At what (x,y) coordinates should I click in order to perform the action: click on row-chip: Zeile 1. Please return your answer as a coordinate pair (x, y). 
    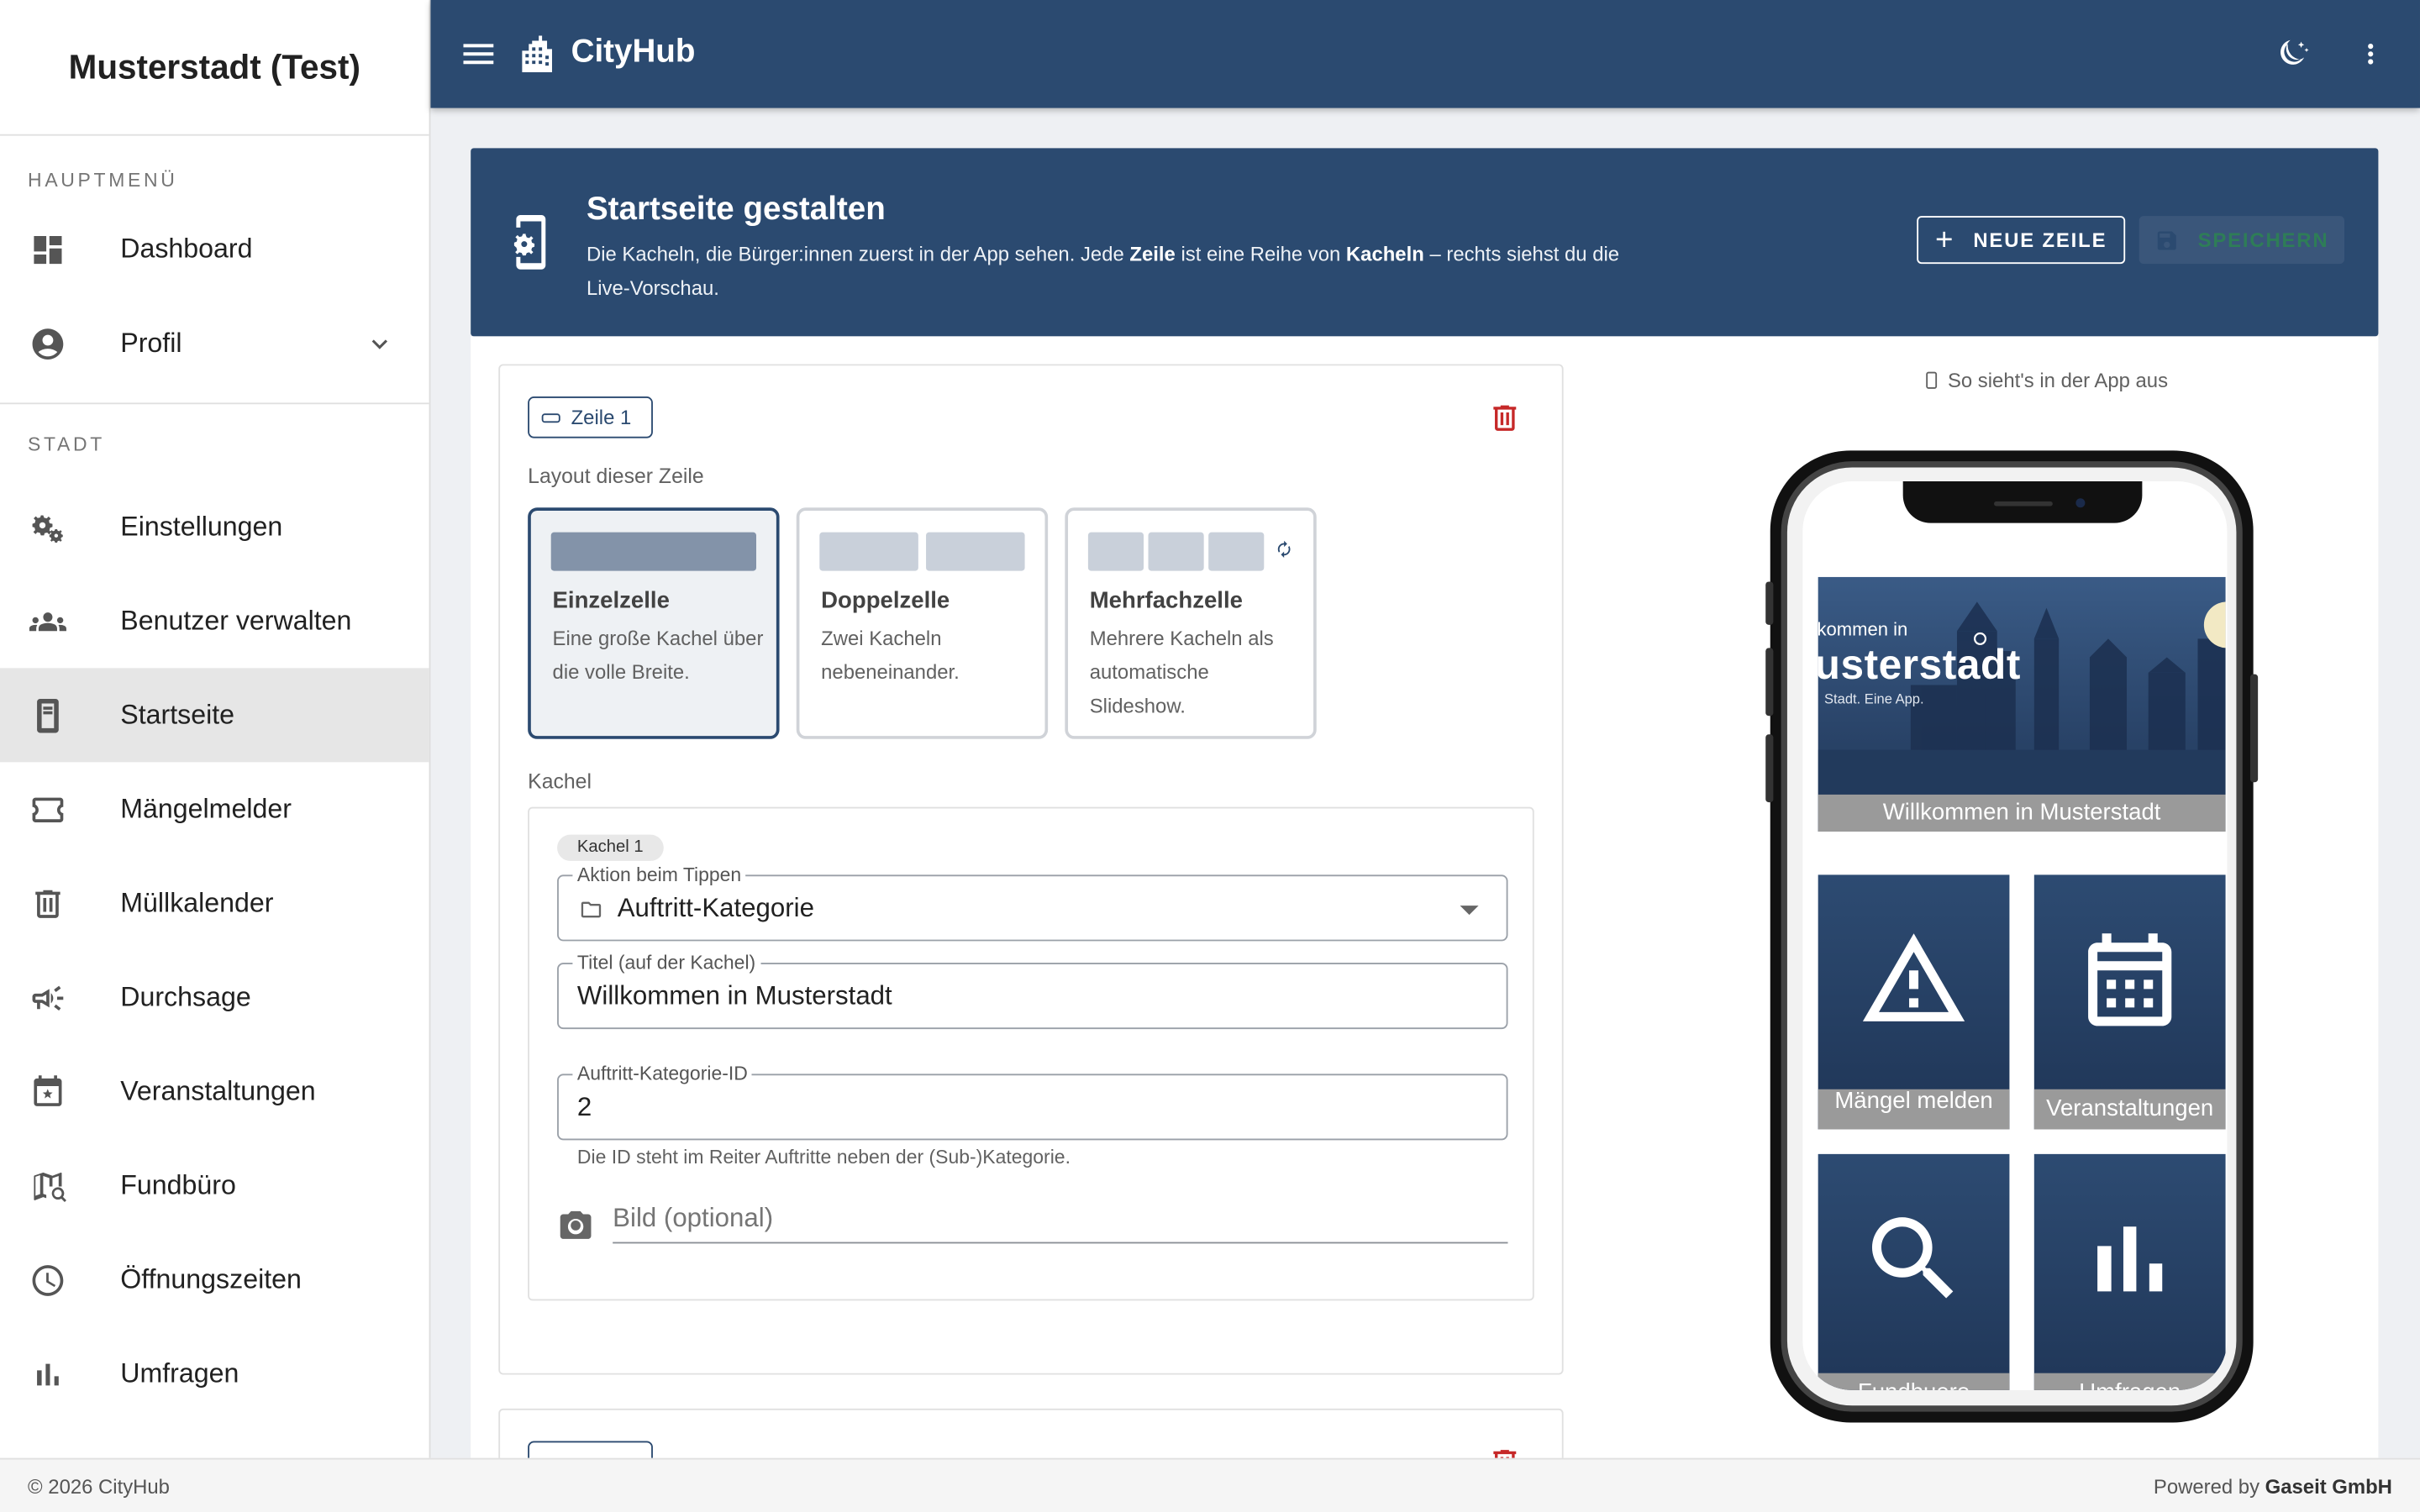
    Looking at the image, I should click on (590, 417).